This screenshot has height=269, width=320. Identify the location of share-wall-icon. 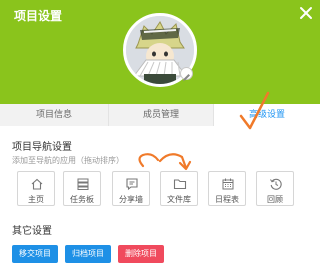
(132, 184).